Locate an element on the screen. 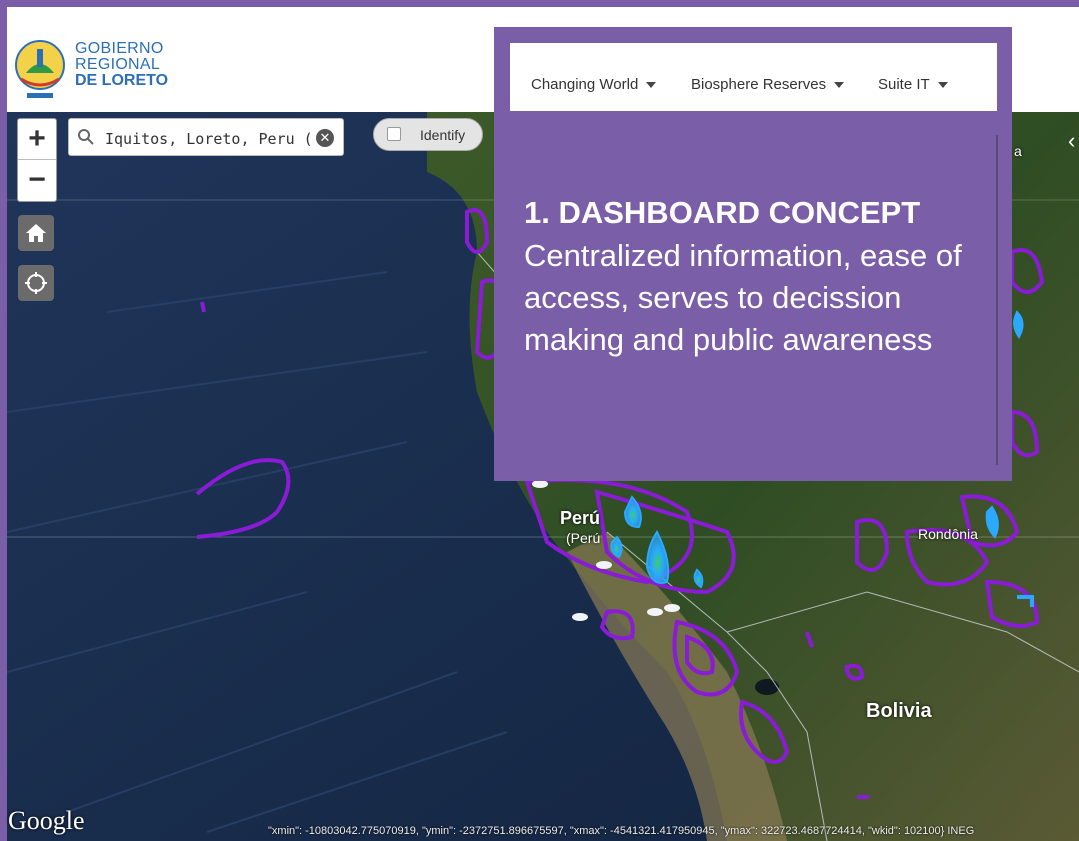 This screenshot has width=1079, height=841. logo-line-3: DE LORETO is located at coordinates (122, 80).